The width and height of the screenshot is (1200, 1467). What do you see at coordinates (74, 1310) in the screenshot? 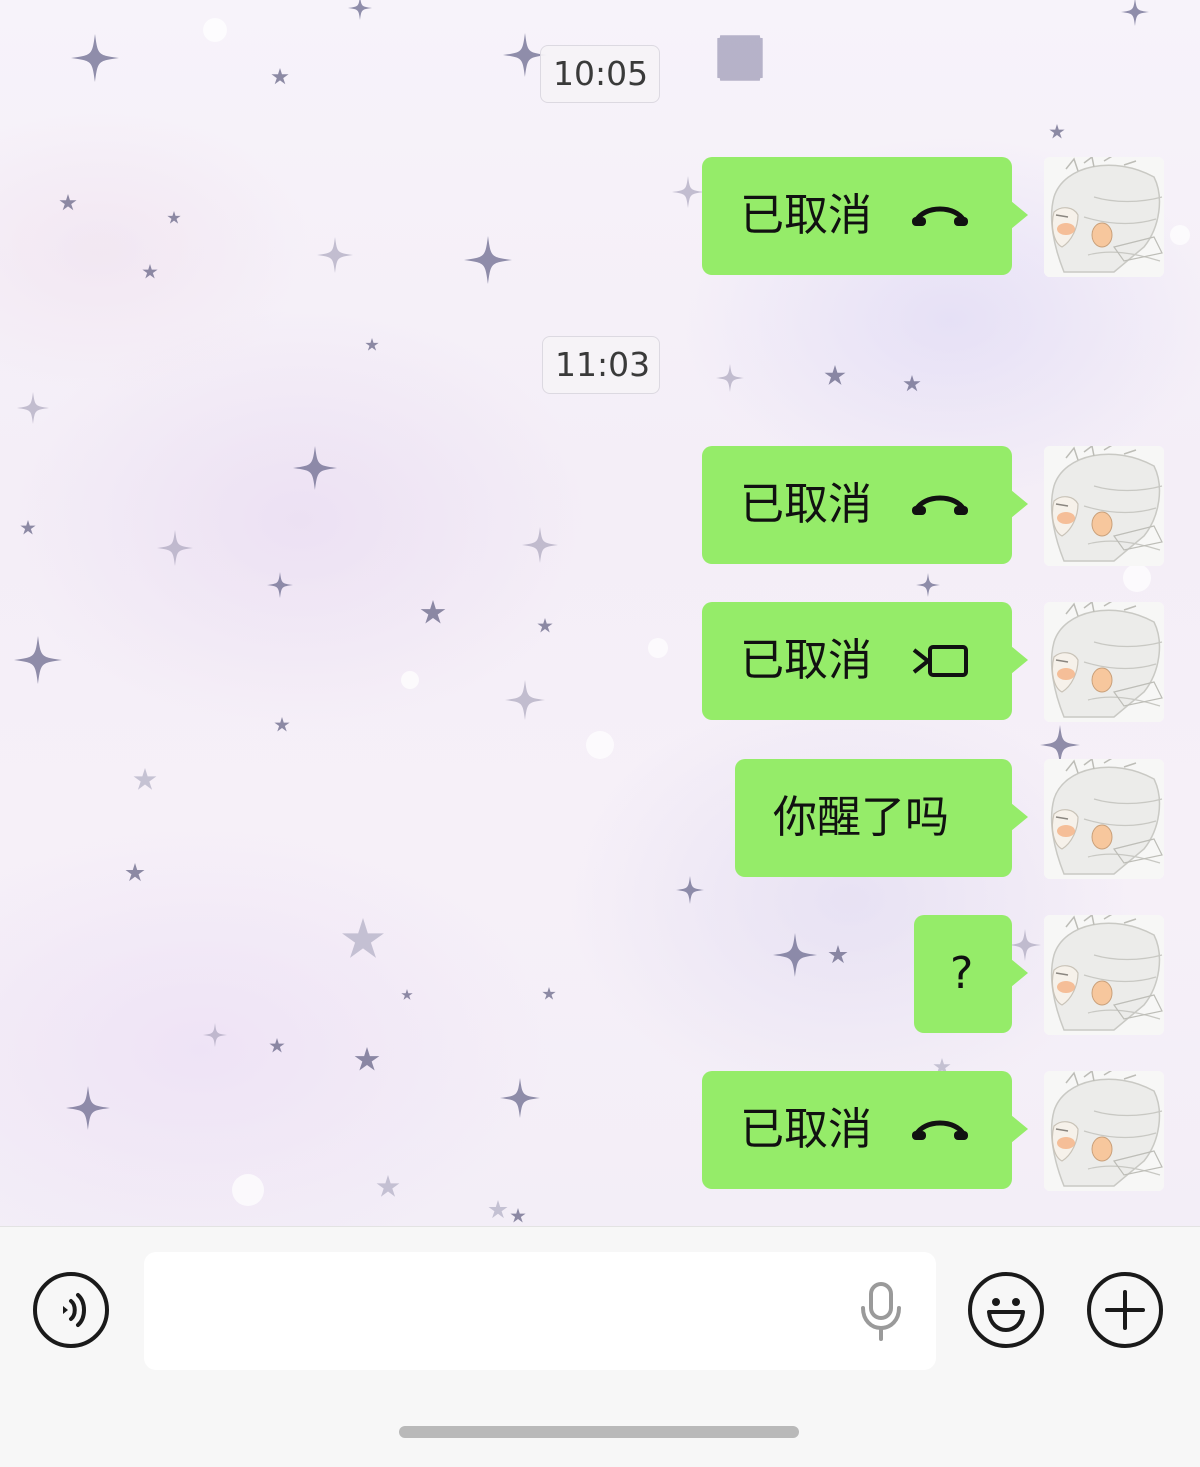
I see `voice-mode-icon` at bounding box center [74, 1310].